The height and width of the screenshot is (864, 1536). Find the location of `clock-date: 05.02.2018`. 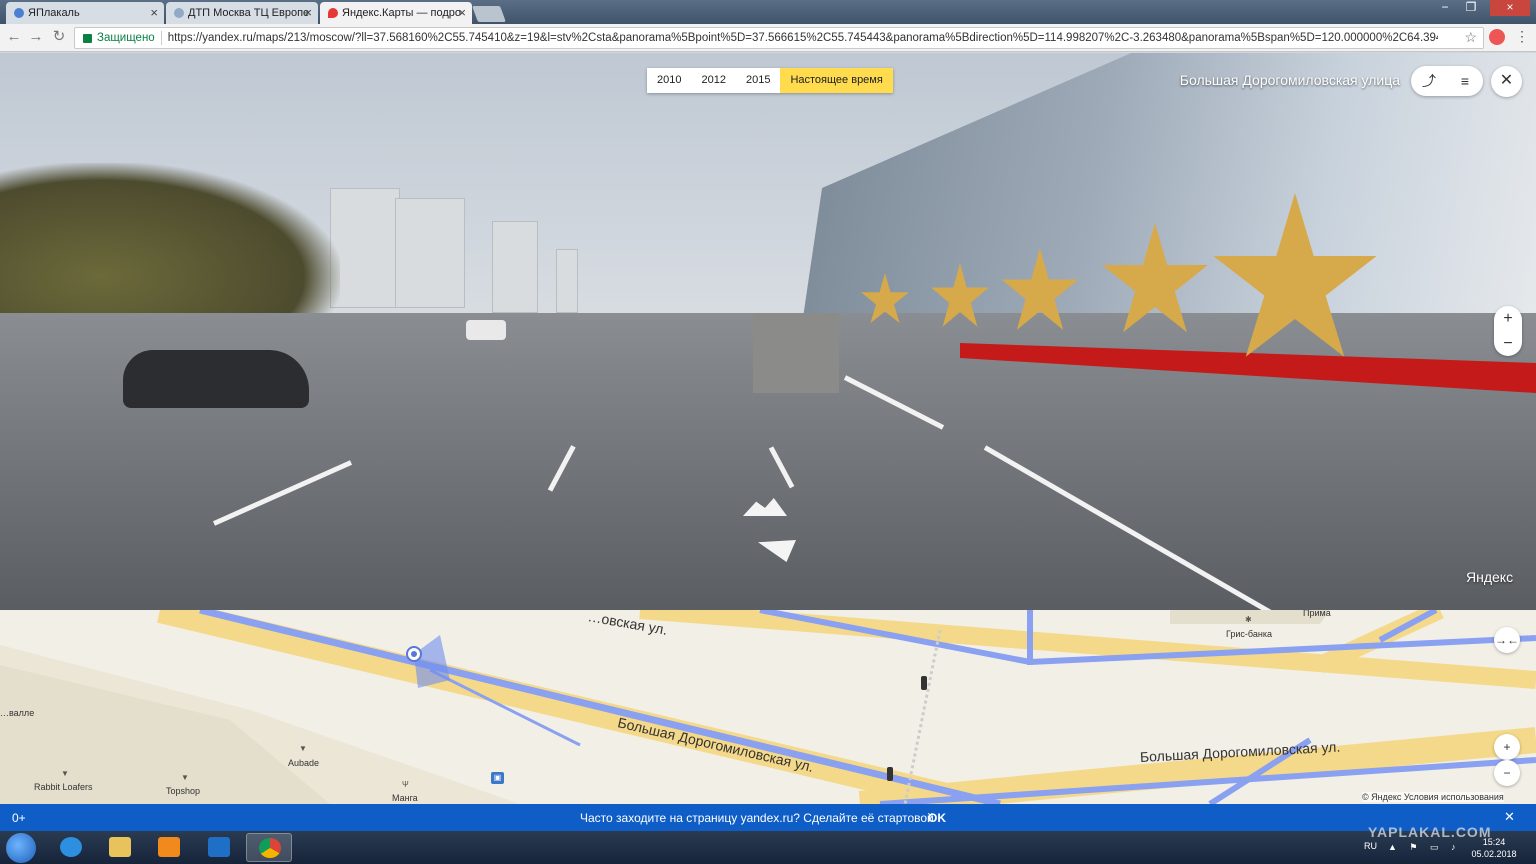

clock-date: 05.02.2018 is located at coordinates (1494, 854).